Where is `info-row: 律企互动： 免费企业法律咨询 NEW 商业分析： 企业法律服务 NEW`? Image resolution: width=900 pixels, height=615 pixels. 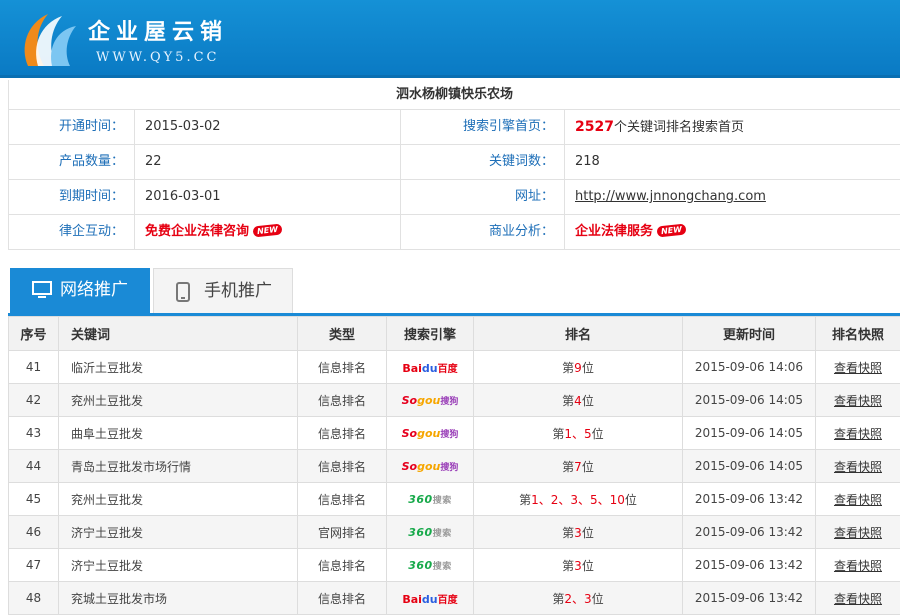
info-row: 律企互动： 免费企业法律咨询 NEW 商业分析： 企业法律服务 NEW is located at coordinates (454, 232).